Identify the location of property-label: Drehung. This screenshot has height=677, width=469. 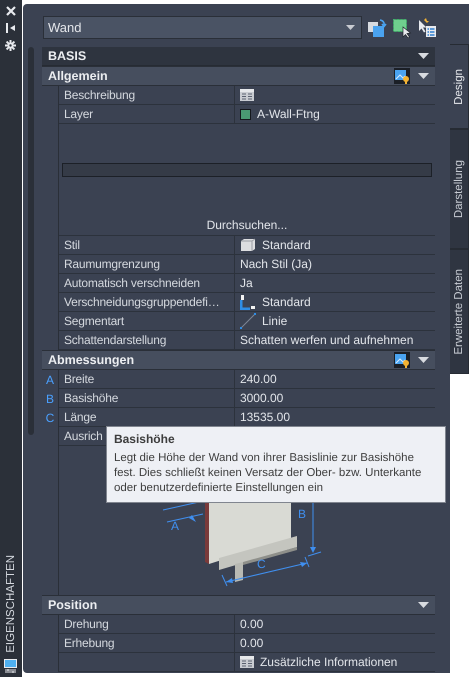
(86, 624).